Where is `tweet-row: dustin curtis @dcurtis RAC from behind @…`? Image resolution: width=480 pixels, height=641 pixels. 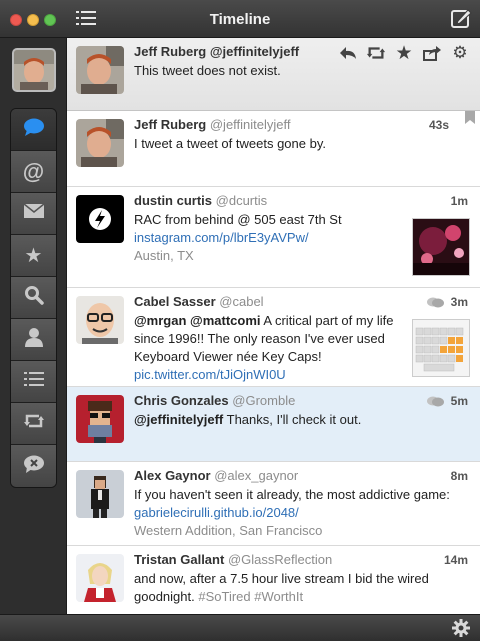
tweet-row: dustin curtis @dcurtis RAC from behind @… is located at coordinates (273, 237).